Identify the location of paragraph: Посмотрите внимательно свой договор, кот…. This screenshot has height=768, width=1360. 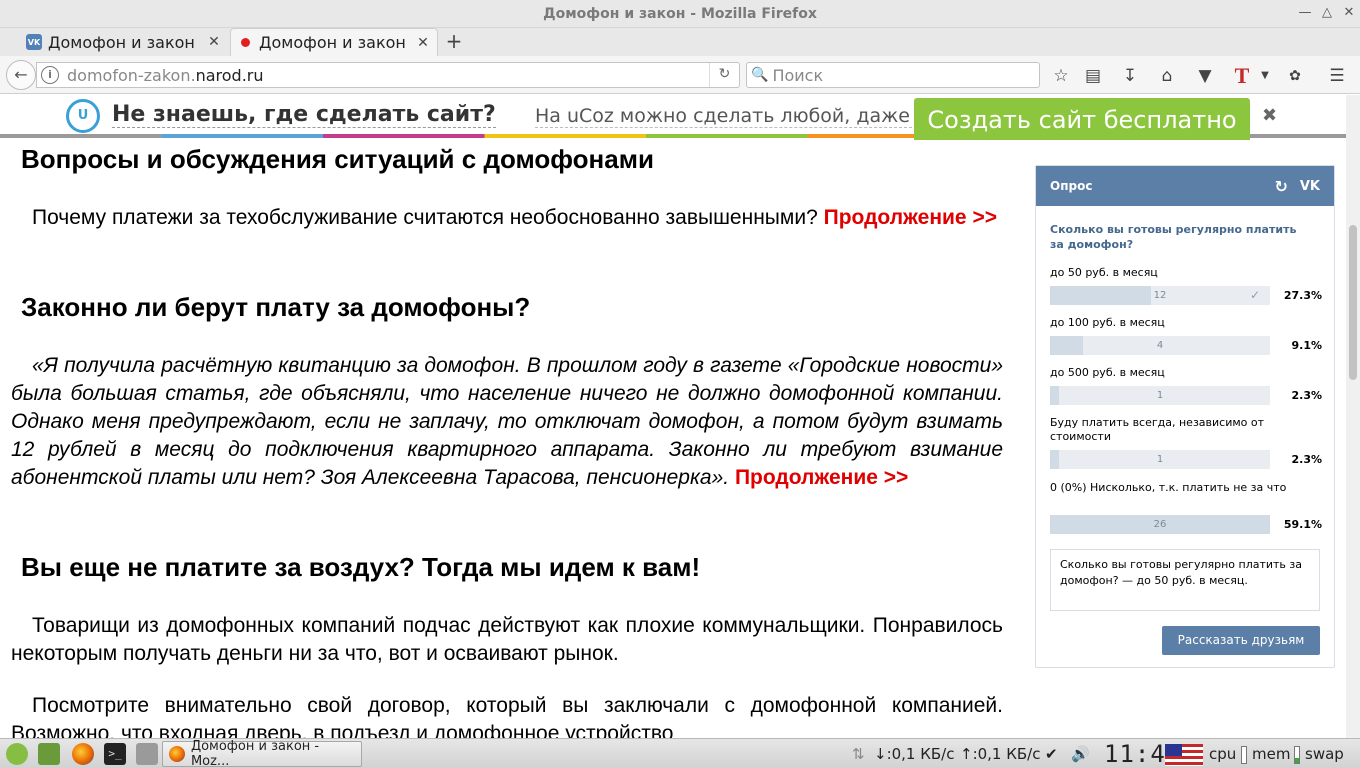
(507, 716).